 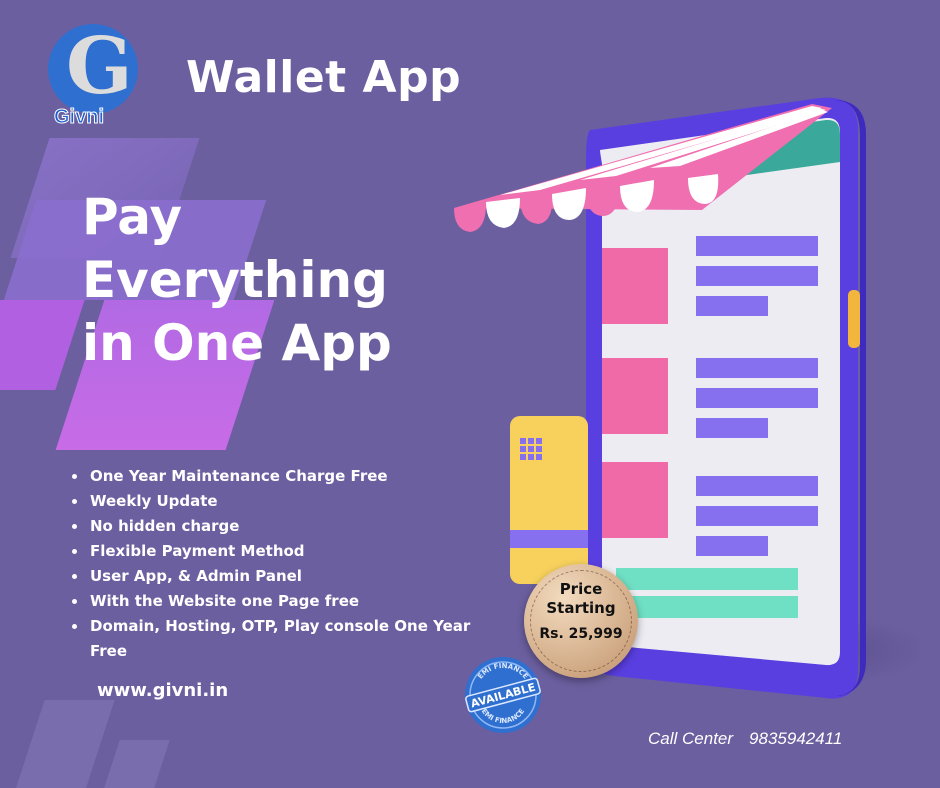 I want to click on feature-item: No hidden charge, so click(x=280, y=526).